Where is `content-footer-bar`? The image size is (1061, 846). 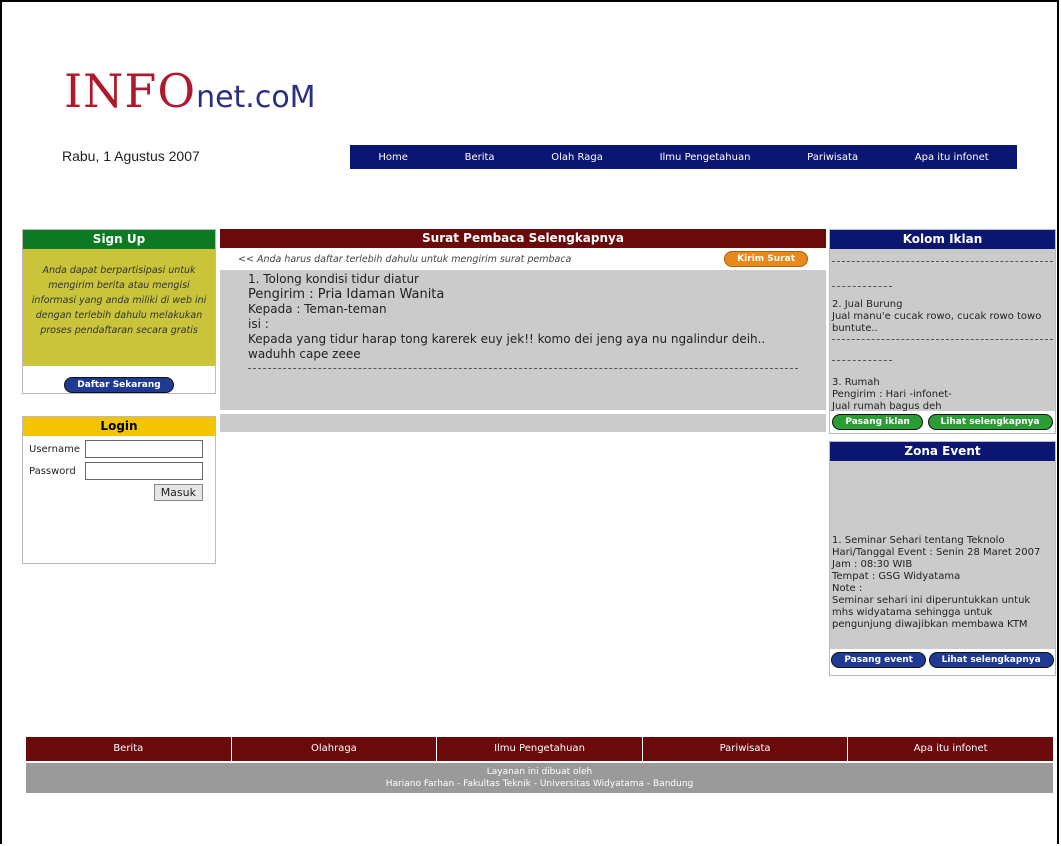 content-footer-bar is located at coordinates (523, 423).